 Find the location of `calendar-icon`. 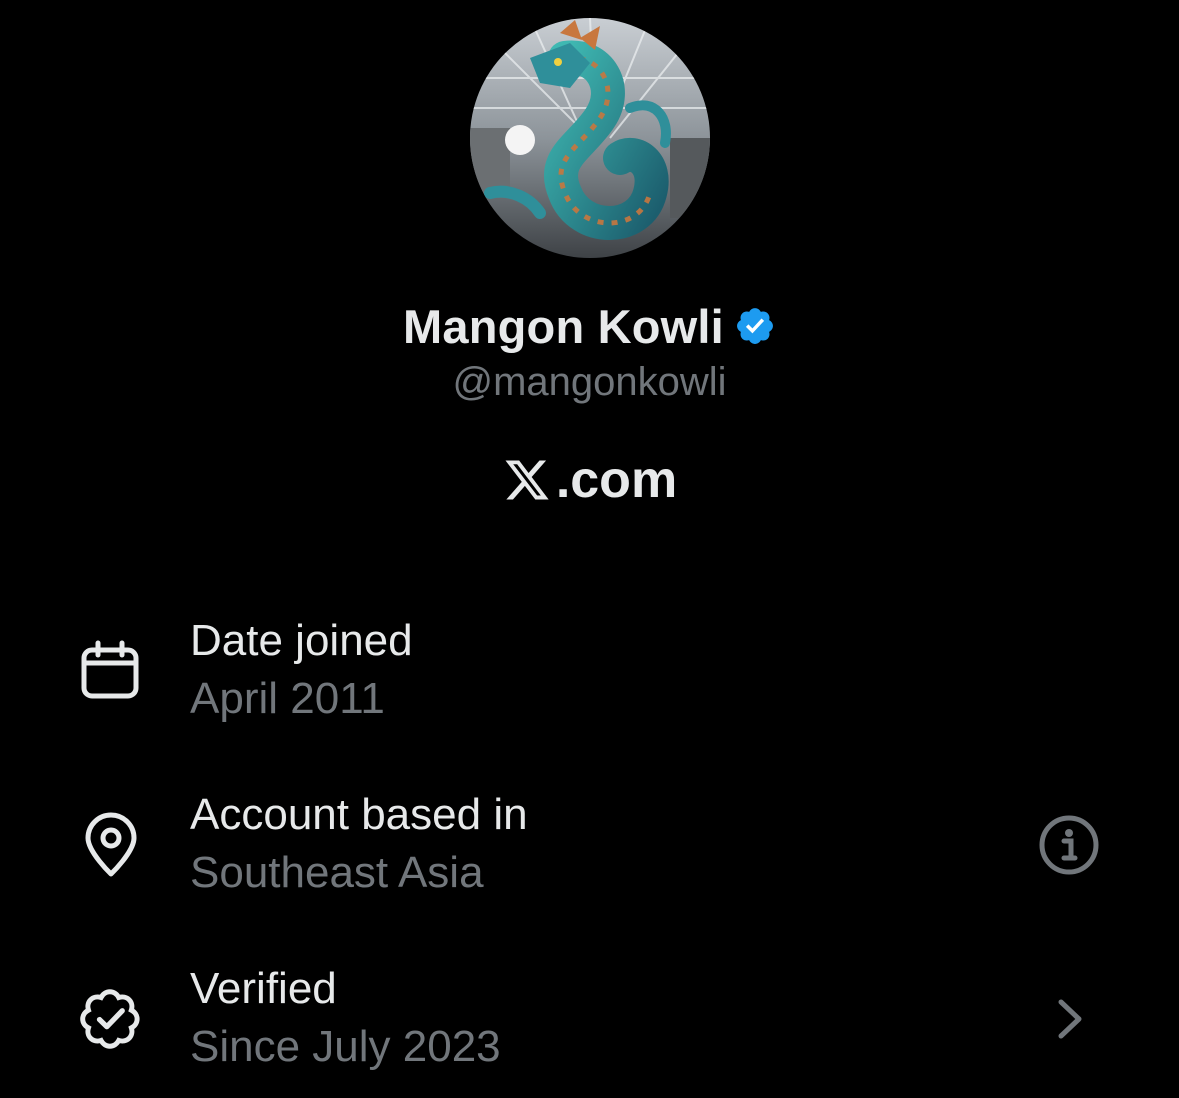

calendar-icon is located at coordinates (110, 669).